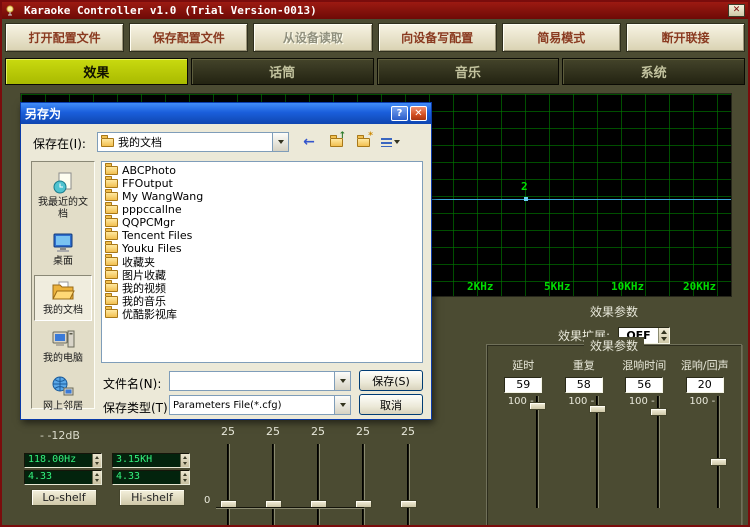  Describe the element at coordinates (185, 142) in the screenshot. I see `save-in-value-area: 我的文档` at that location.